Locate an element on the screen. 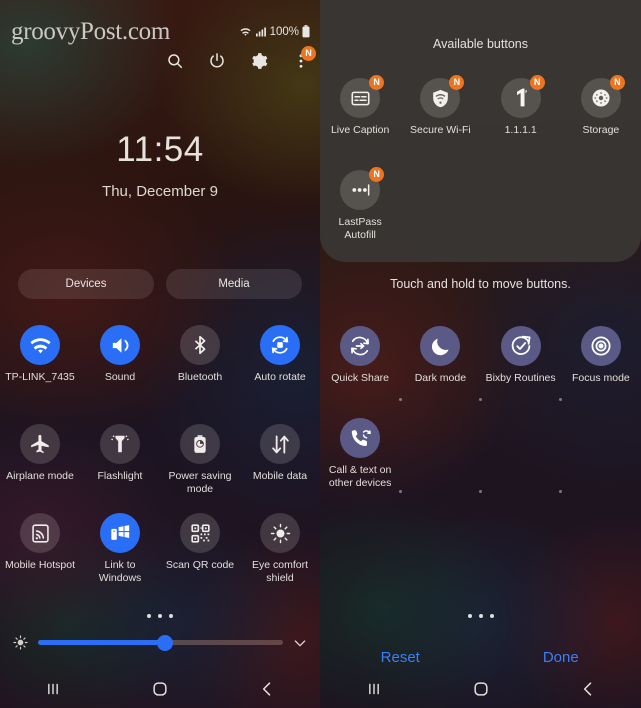  search-icon is located at coordinates (175, 61).